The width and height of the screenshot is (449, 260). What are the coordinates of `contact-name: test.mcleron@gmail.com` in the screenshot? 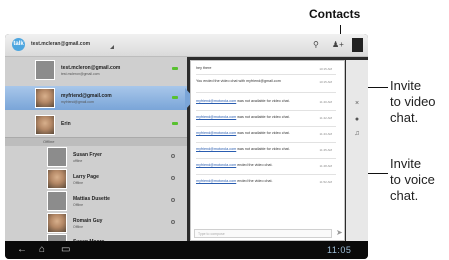 It's located at (91, 68).